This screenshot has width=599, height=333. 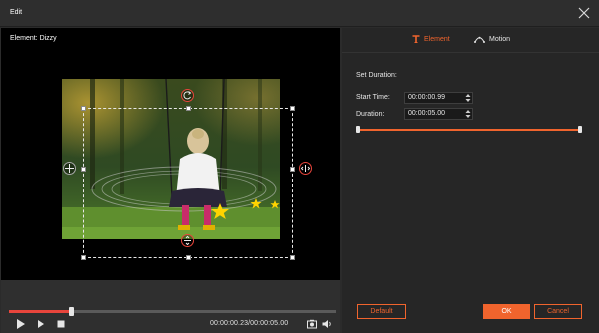 What do you see at coordinates (437, 39) in the screenshot?
I see `tab-element-label: Element` at bounding box center [437, 39].